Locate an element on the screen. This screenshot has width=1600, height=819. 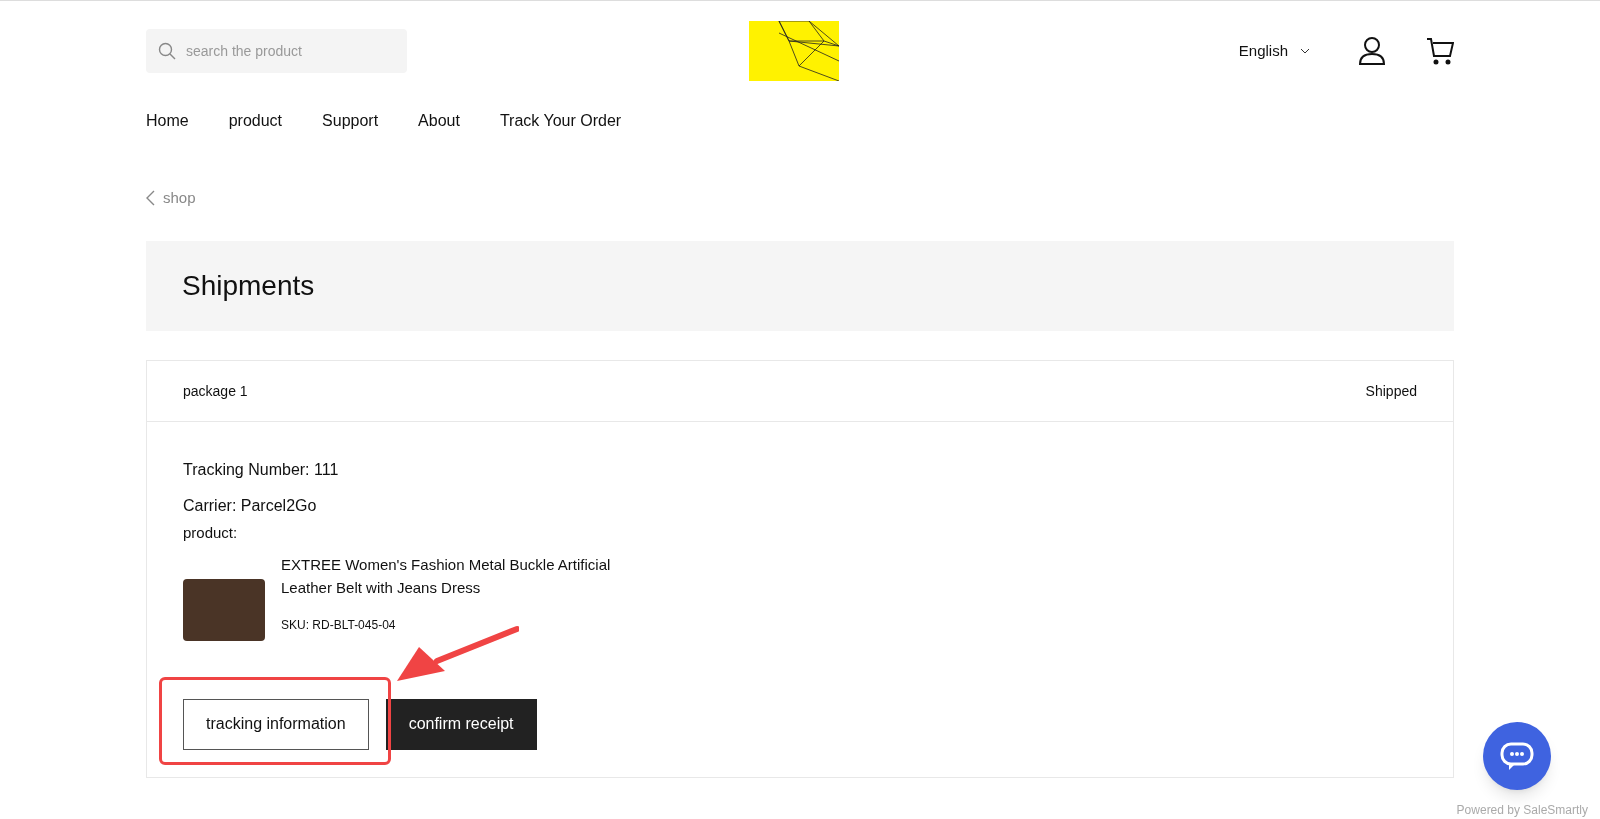
cart-icon is located at coordinates (1440, 51).